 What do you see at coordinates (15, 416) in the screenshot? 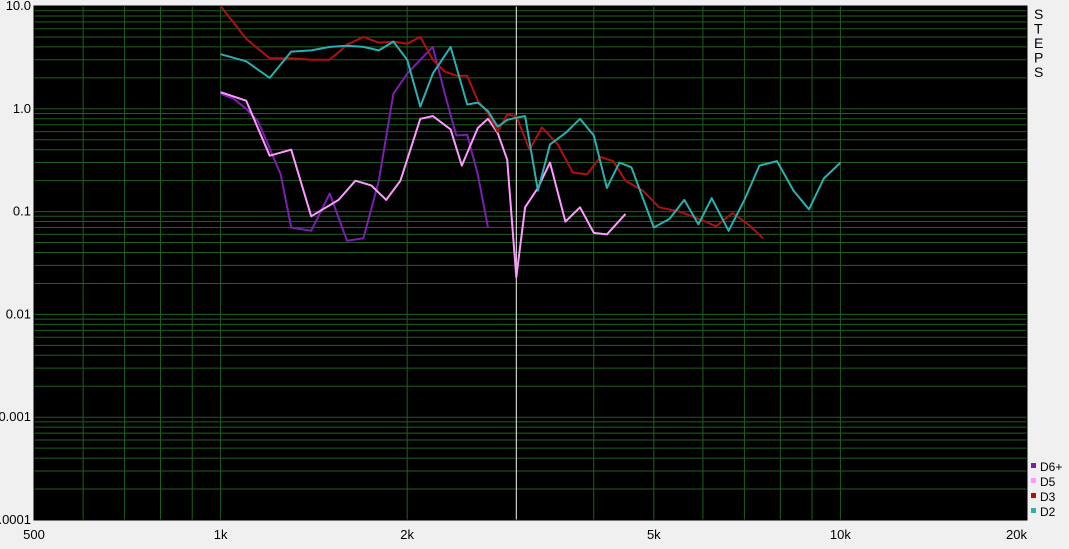
I see `y-tick-label: 0.001` at bounding box center [15, 416].